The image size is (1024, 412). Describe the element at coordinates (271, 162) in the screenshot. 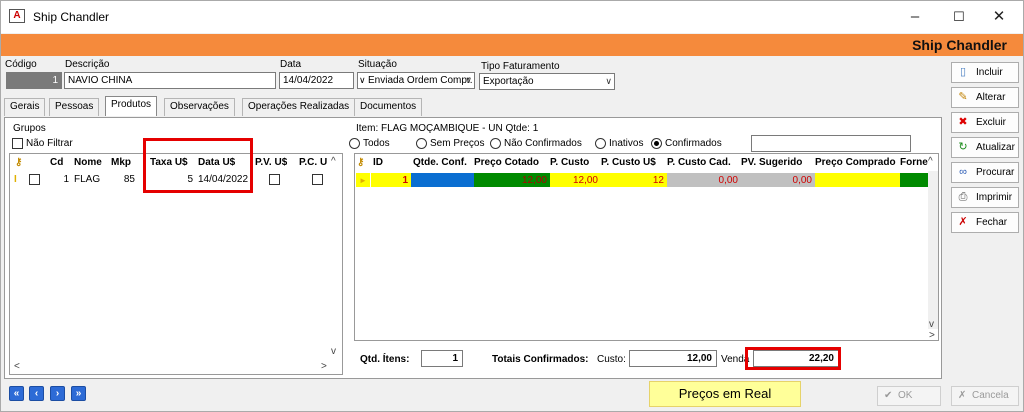

I see `col-header-pv-us: P.V. U$` at that location.